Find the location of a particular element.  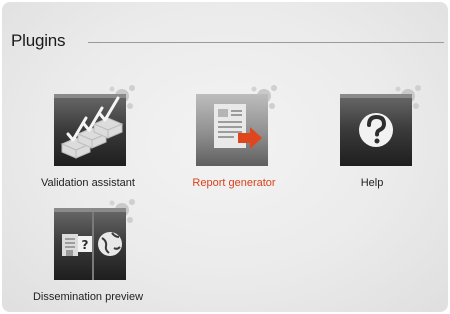

plugin-label: Validation assistant is located at coordinates (88, 183).